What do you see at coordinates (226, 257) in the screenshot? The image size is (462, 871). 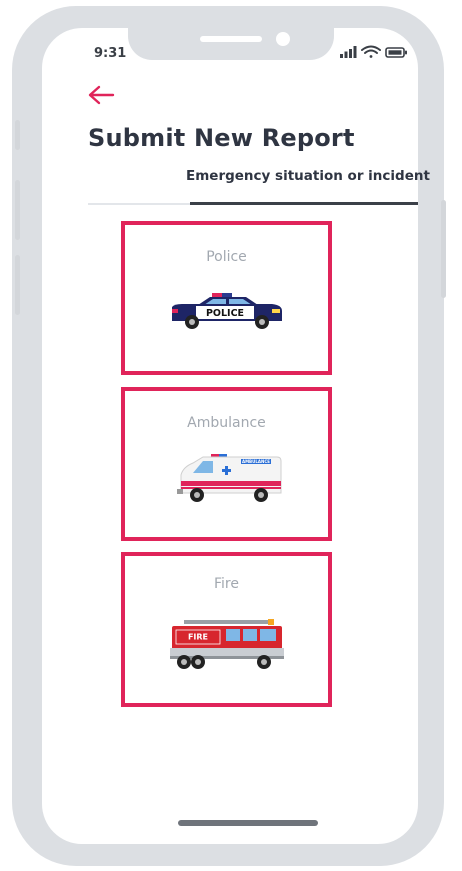 I see `card-label: Police` at bounding box center [226, 257].